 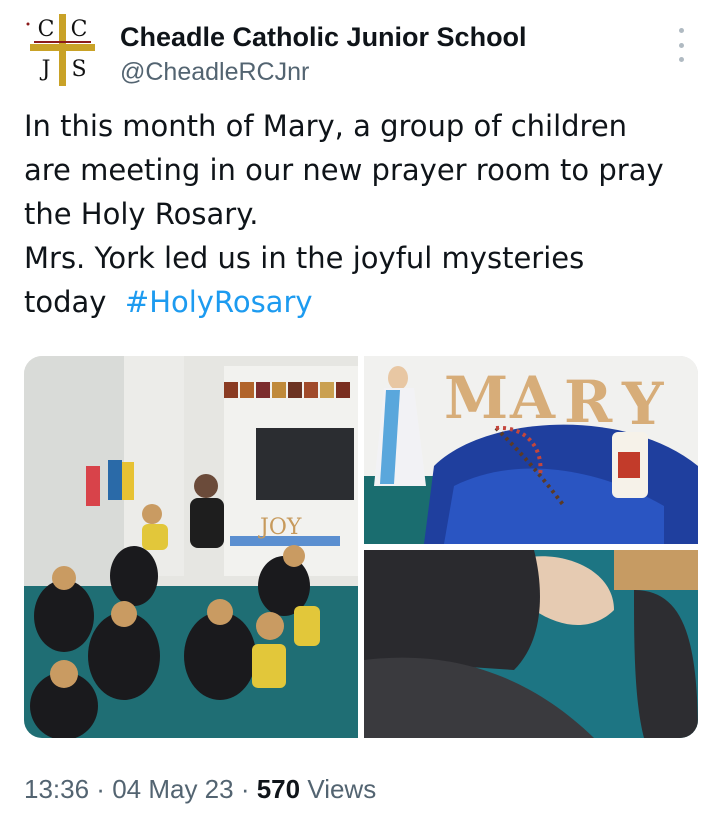 What do you see at coordinates (323, 37) in the screenshot?
I see `display-name: Cheadle Catholic Junior School` at bounding box center [323, 37].